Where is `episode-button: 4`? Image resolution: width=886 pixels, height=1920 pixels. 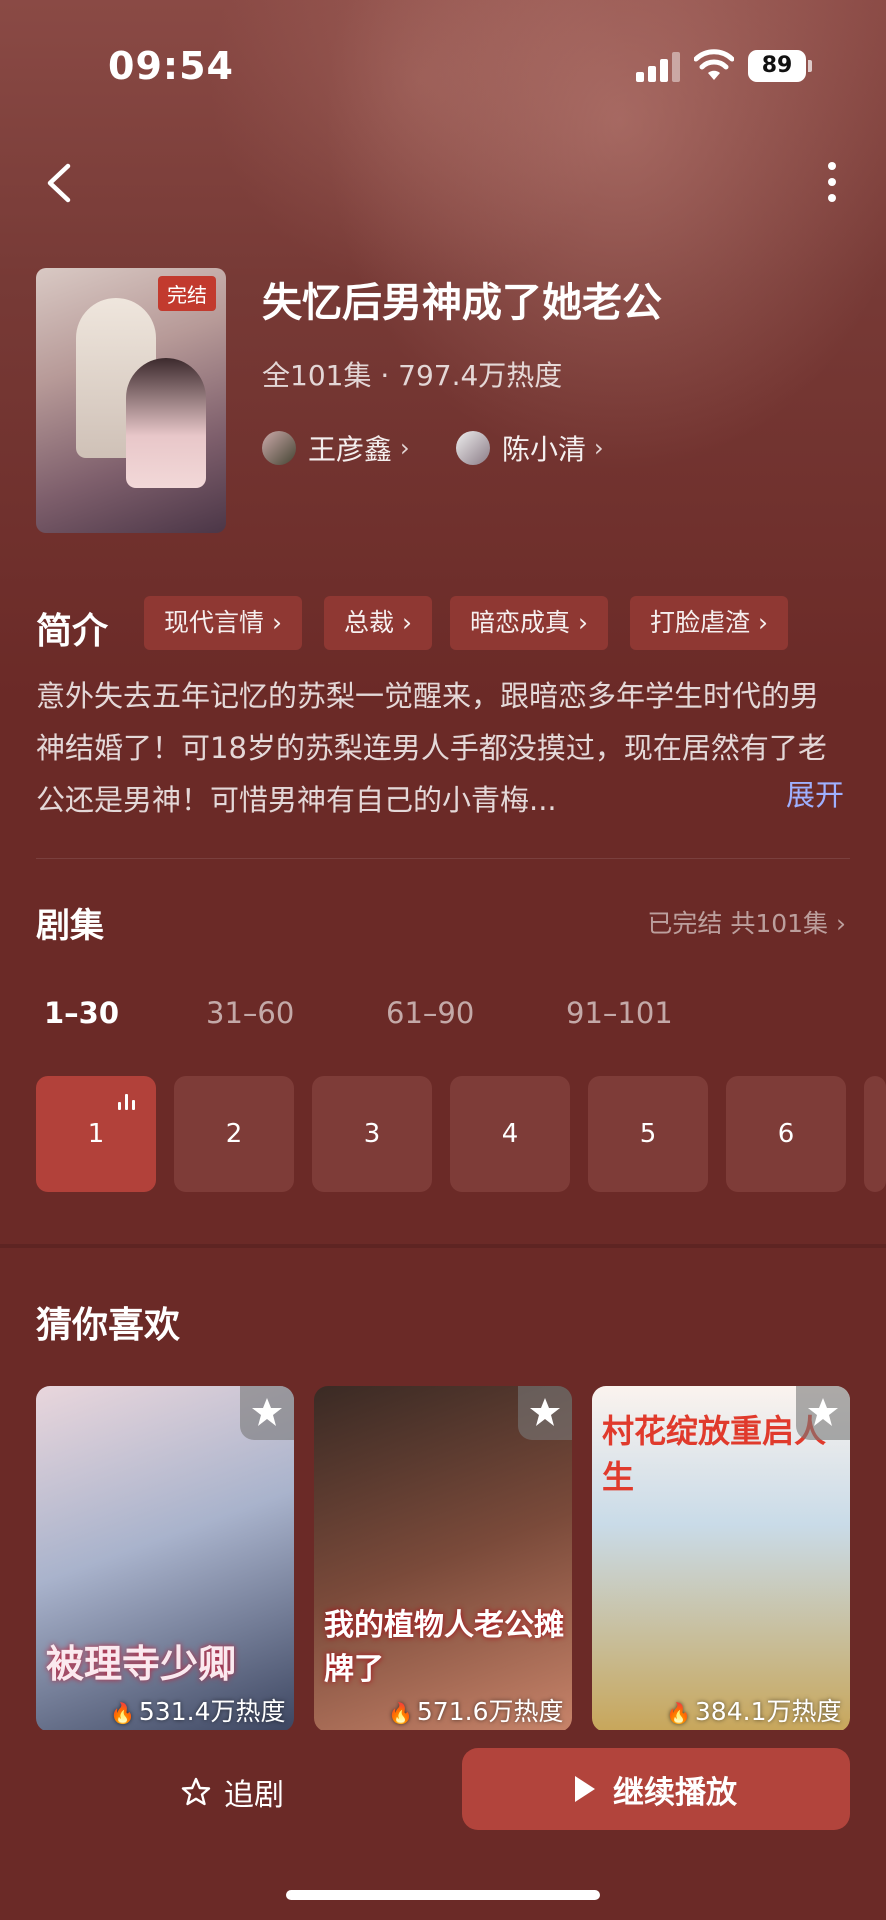
episode-button: 4 is located at coordinates (510, 1134).